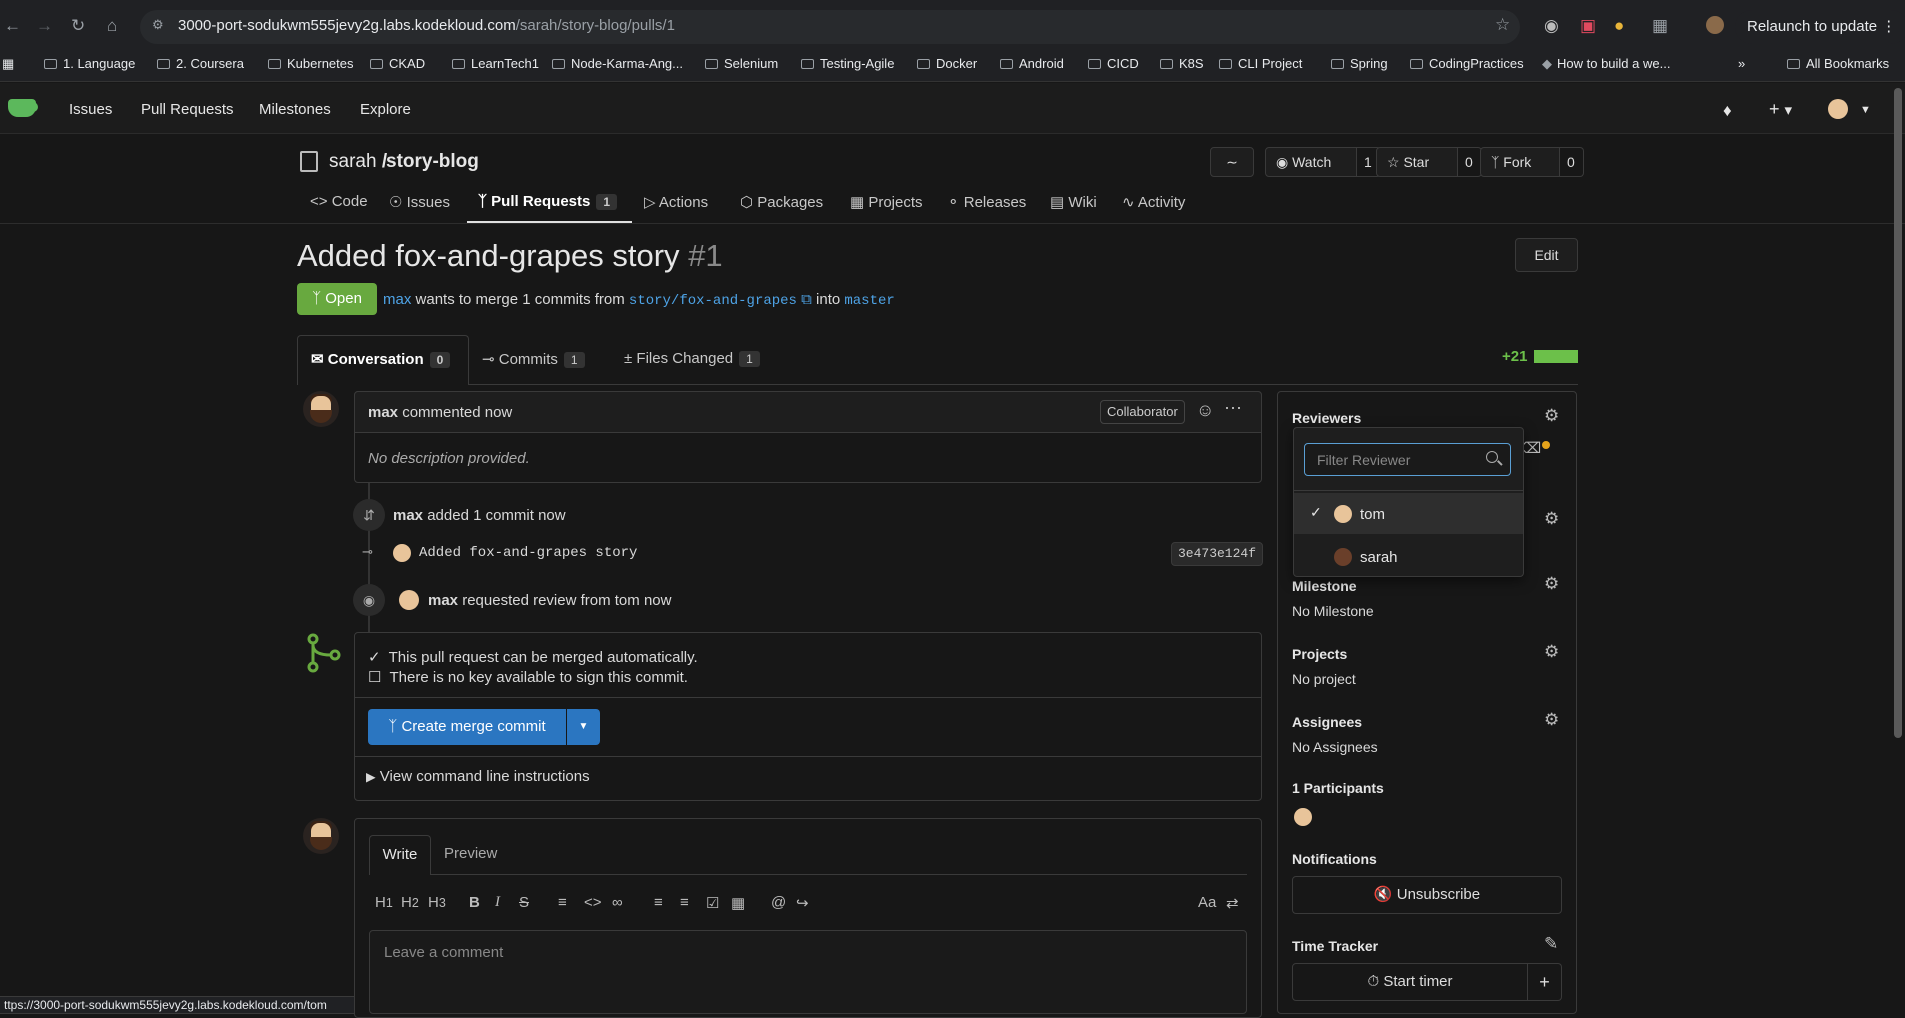  What do you see at coordinates (397, 299) in the screenshot?
I see `pr-author-link: max` at bounding box center [397, 299].